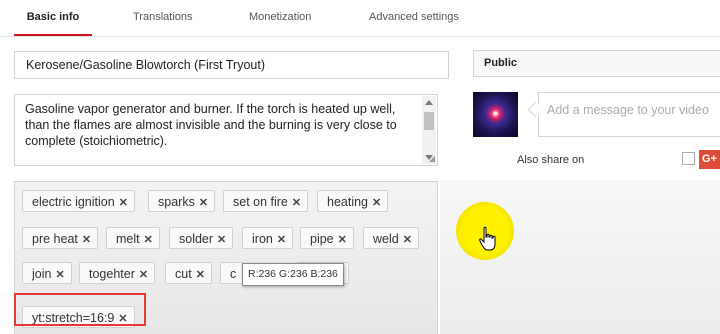 Image resolution: width=720 pixels, height=334 pixels. What do you see at coordinates (231, 65) in the screenshot?
I see `title-input` at bounding box center [231, 65].